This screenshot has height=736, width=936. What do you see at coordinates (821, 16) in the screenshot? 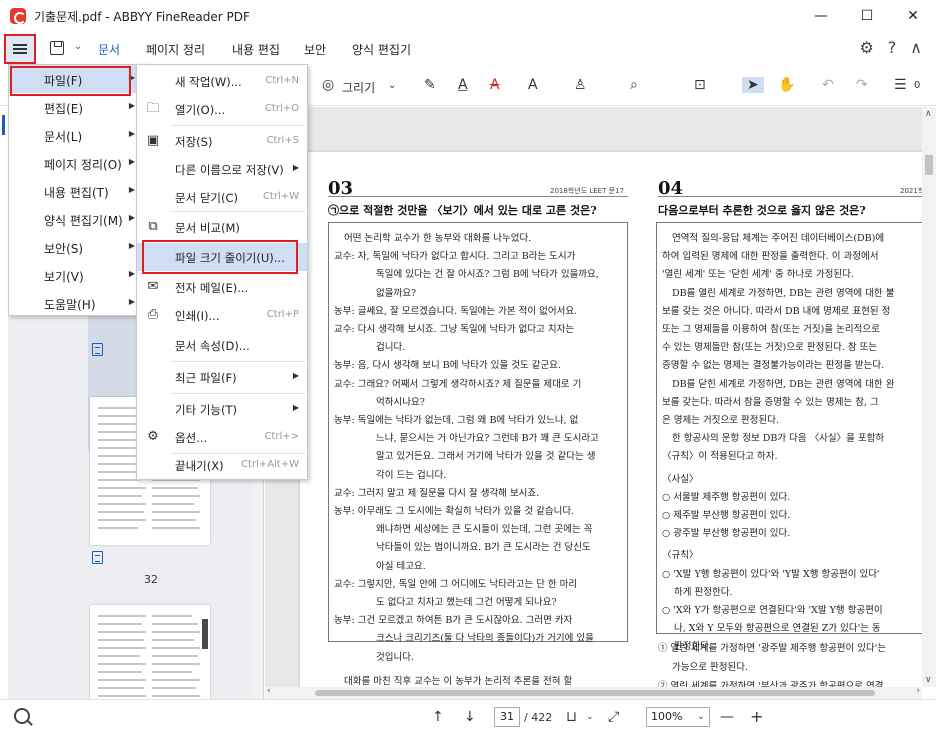
I see `minimize-button: —` at bounding box center [821, 16].